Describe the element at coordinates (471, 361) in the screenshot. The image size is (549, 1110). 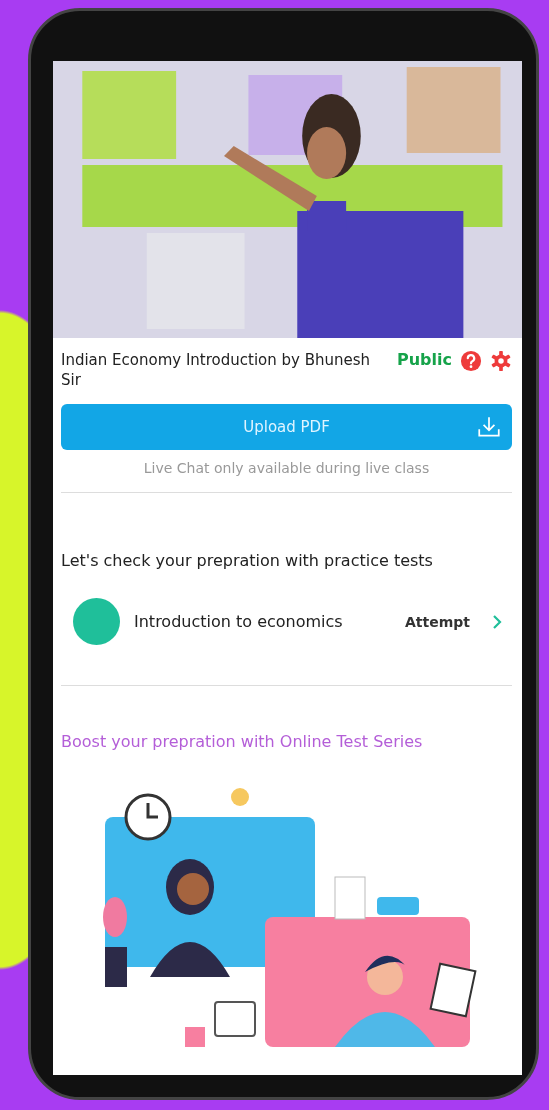
I see `help-icon` at that location.